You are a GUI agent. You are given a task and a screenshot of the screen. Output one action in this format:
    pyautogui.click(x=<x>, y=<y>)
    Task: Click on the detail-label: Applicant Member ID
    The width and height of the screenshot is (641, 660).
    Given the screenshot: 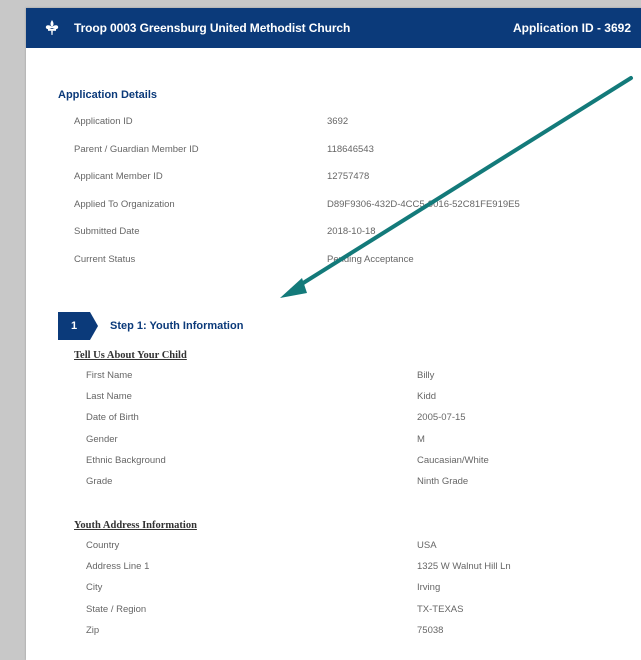 What is the action you would take?
    pyautogui.click(x=118, y=176)
    